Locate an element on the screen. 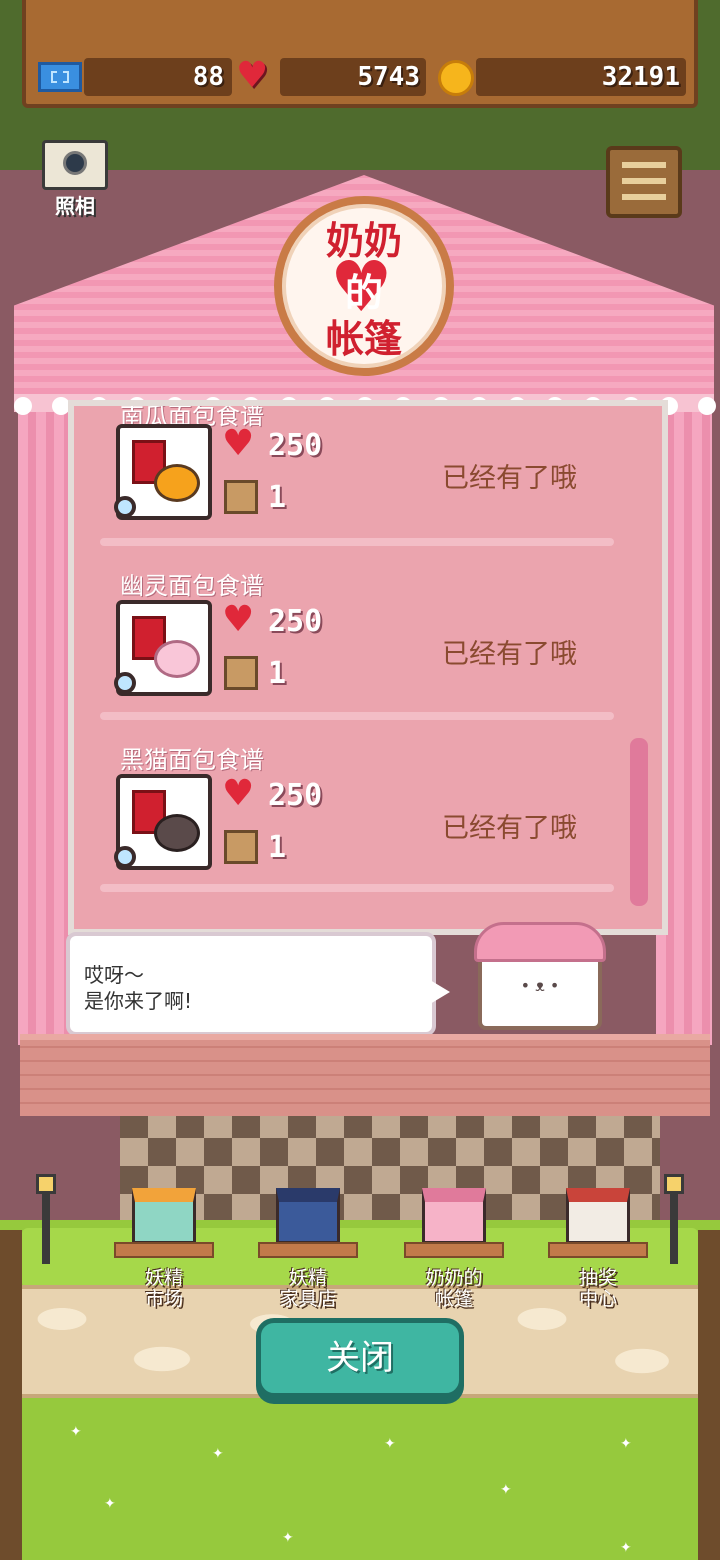 This screenshot has width=720, height=1560. ghost-bread-icon is located at coordinates (177, 659).